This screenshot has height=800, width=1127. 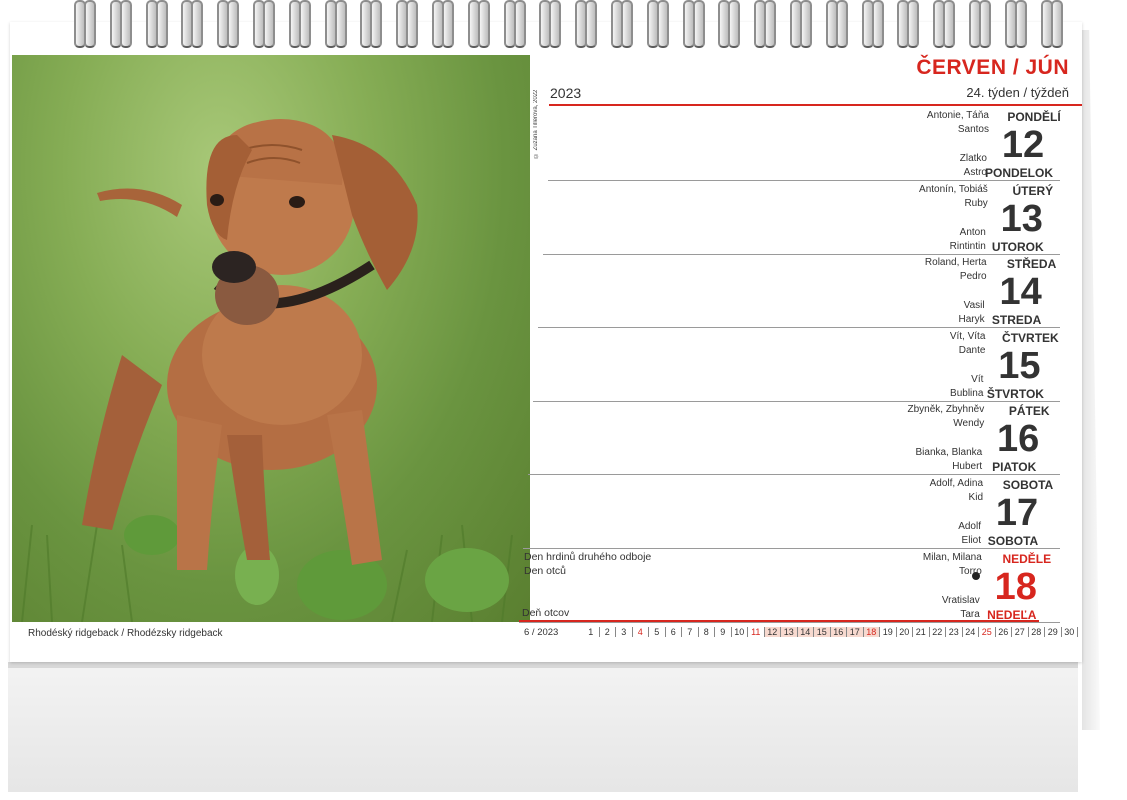 What do you see at coordinates (1033, 190) in the screenshot?
I see `day-name-cz: ÚTERÝ` at bounding box center [1033, 190].